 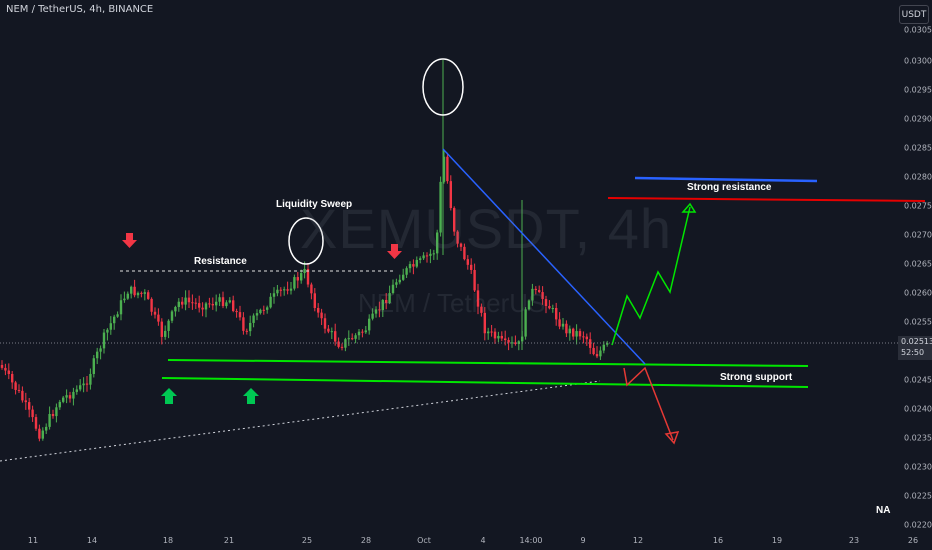 I want to click on strong-support-label: Strong support, so click(x=756, y=377).